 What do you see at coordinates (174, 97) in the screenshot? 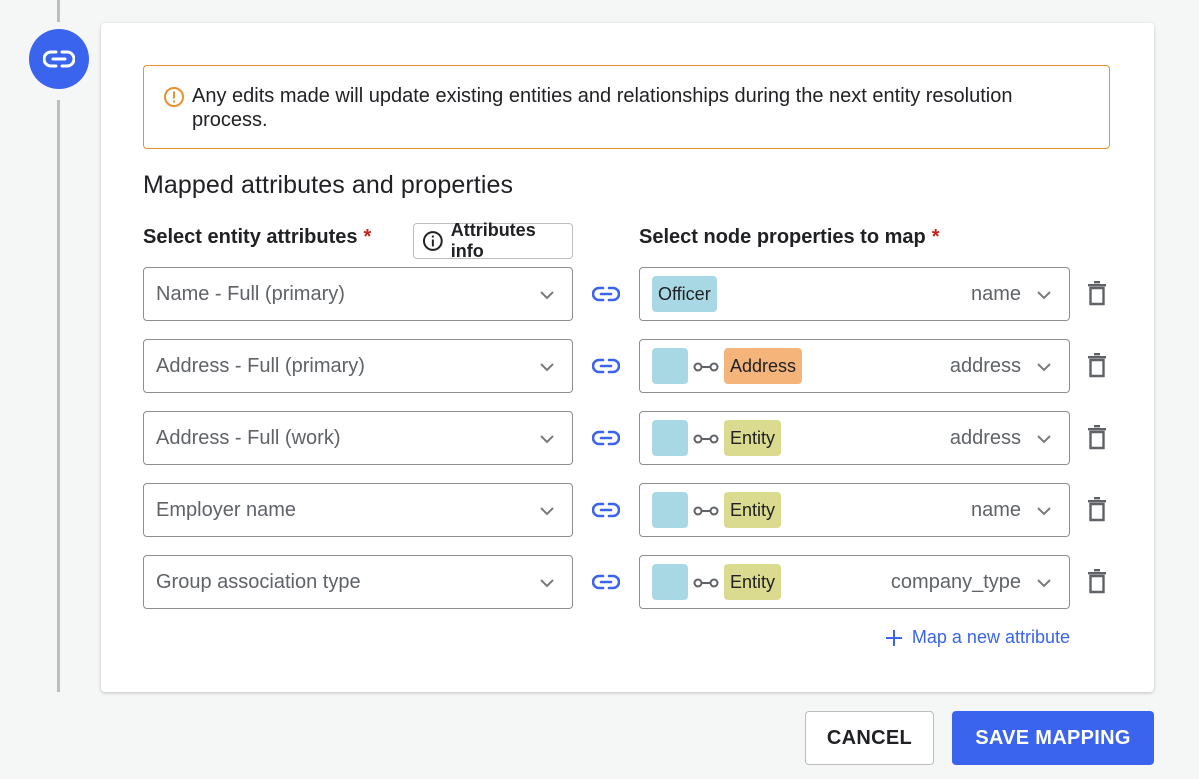
I see `warning-icon` at bounding box center [174, 97].